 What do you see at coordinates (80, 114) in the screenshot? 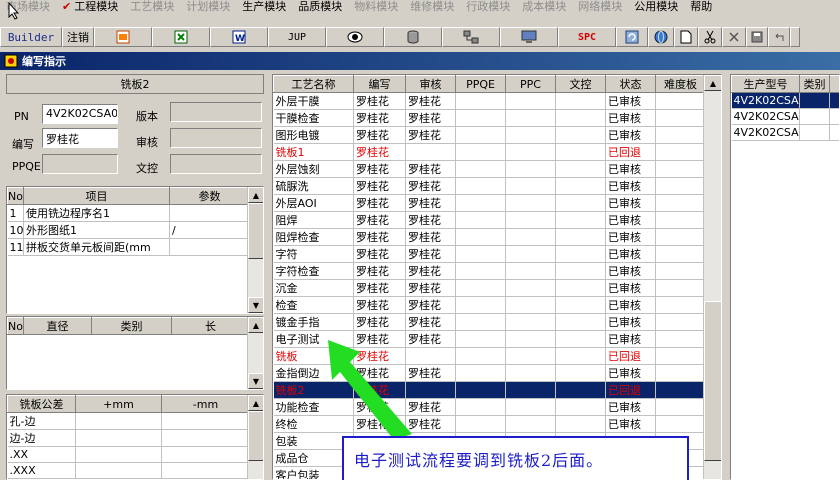
I see `pn-field: 4V2K02CSA0` at bounding box center [80, 114].